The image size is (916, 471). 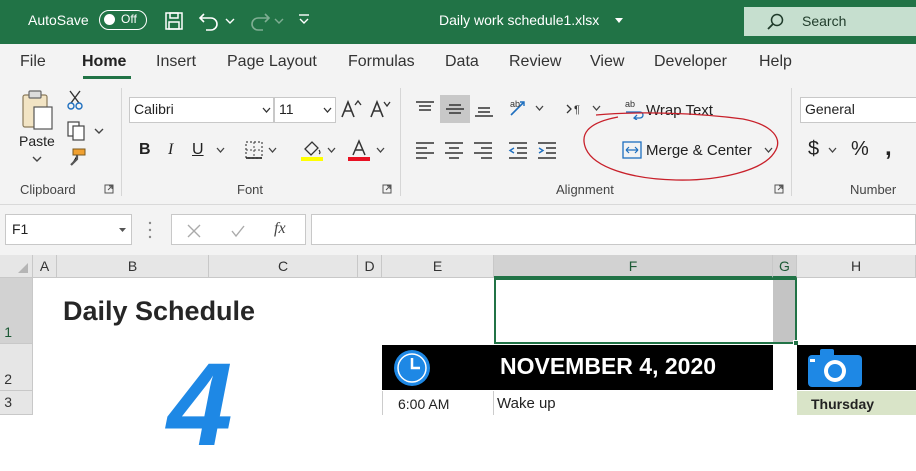 I want to click on date-header-cell: NOVEMBER 4, 2020, so click(x=633, y=367).